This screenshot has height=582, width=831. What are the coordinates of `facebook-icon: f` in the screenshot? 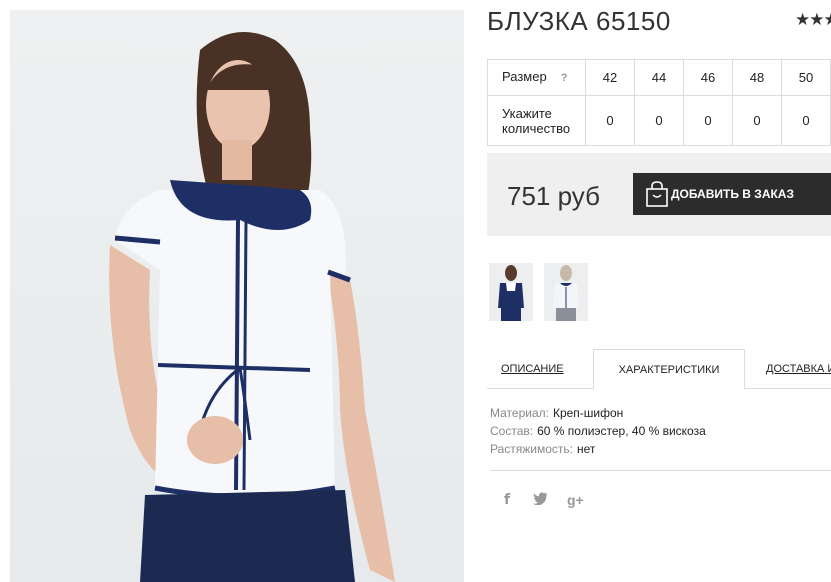 It's located at (507, 500).